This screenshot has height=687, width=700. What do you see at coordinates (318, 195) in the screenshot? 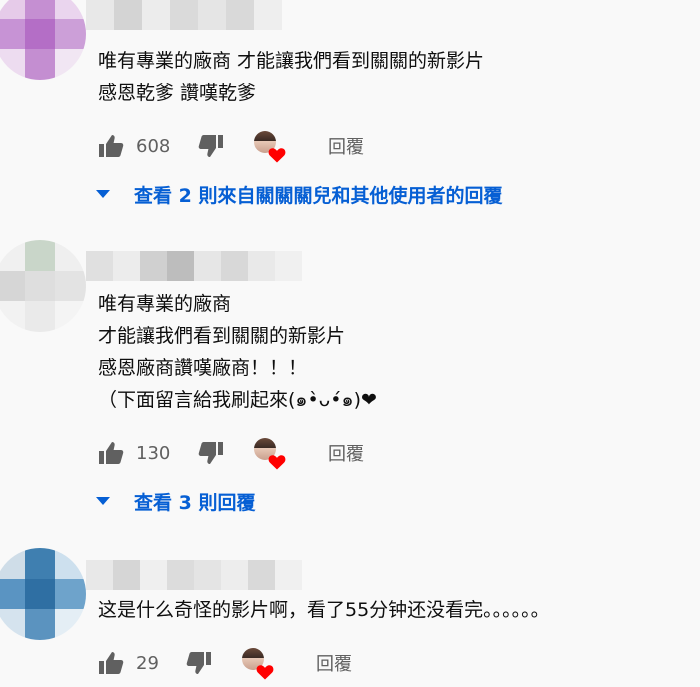
I see `view-replies-label: 查看 2 則來自關關關兒和其他使用者的回覆` at bounding box center [318, 195].